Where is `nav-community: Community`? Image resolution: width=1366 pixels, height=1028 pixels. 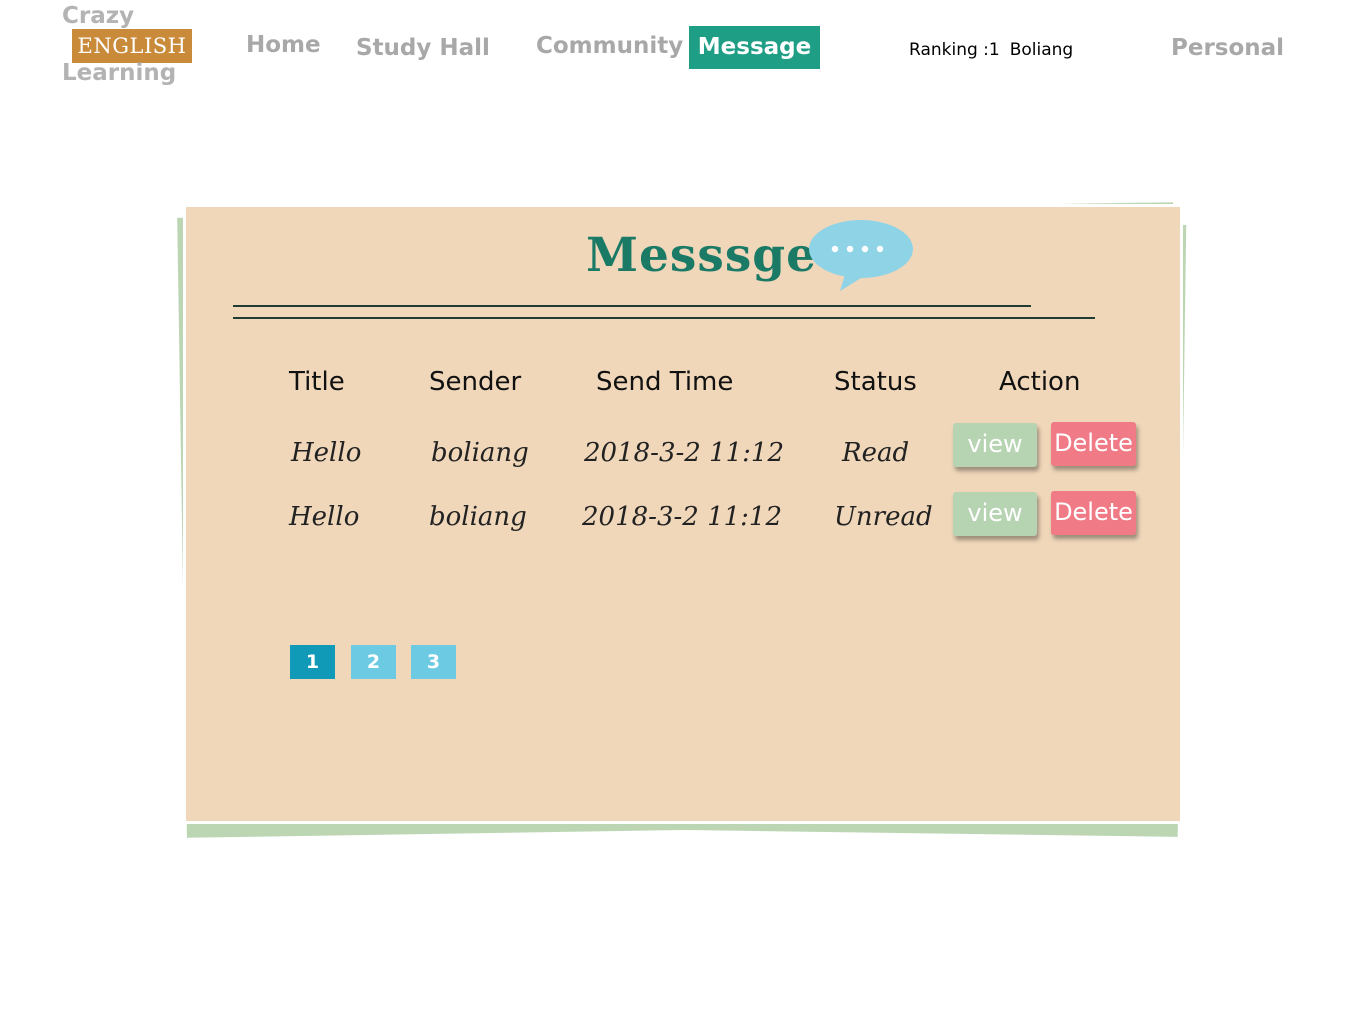 nav-community: Community is located at coordinates (609, 46).